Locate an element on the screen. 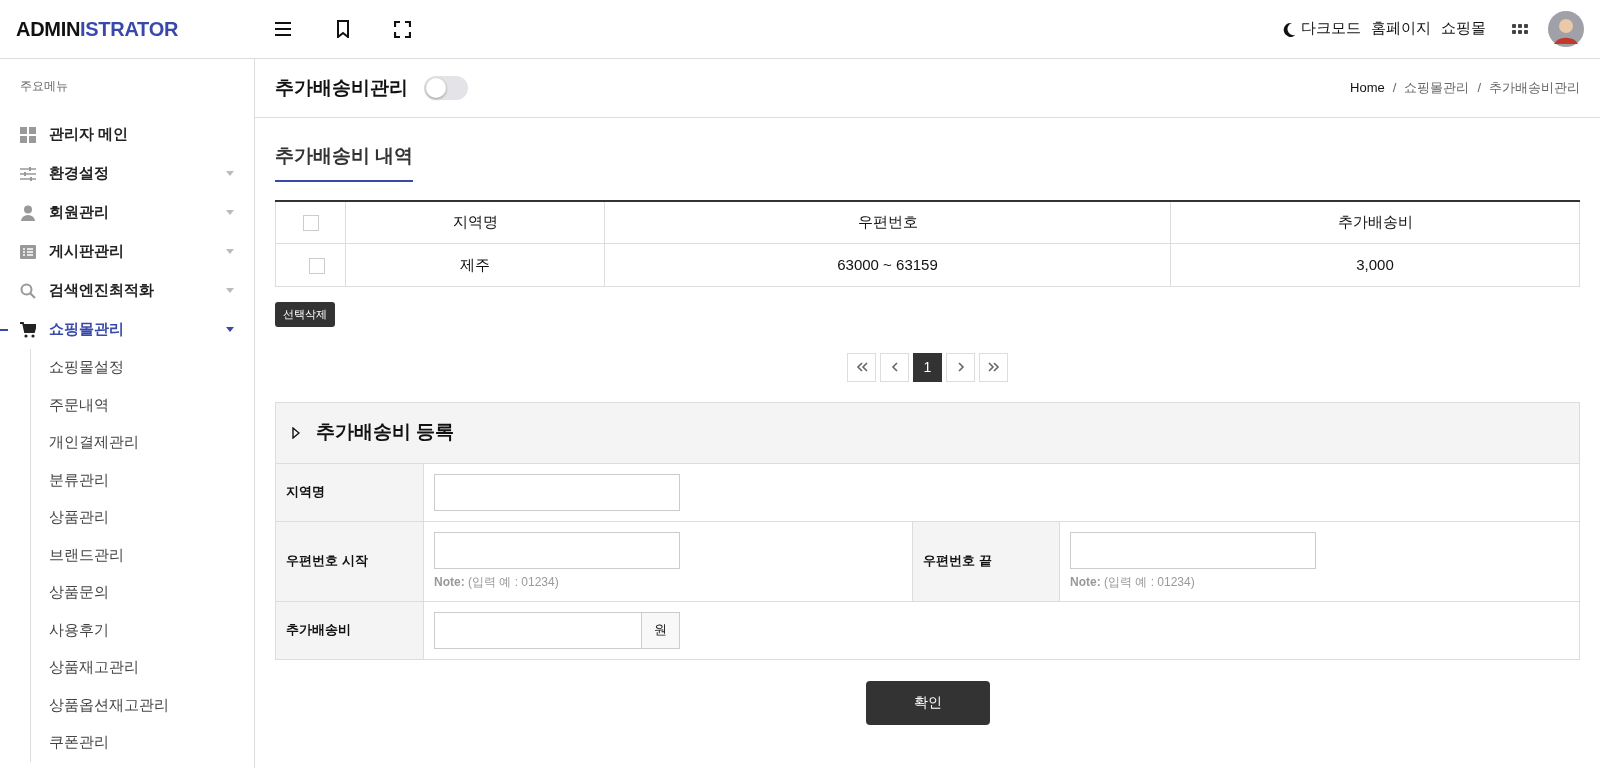  active-indicator is located at coordinates (4, 330).